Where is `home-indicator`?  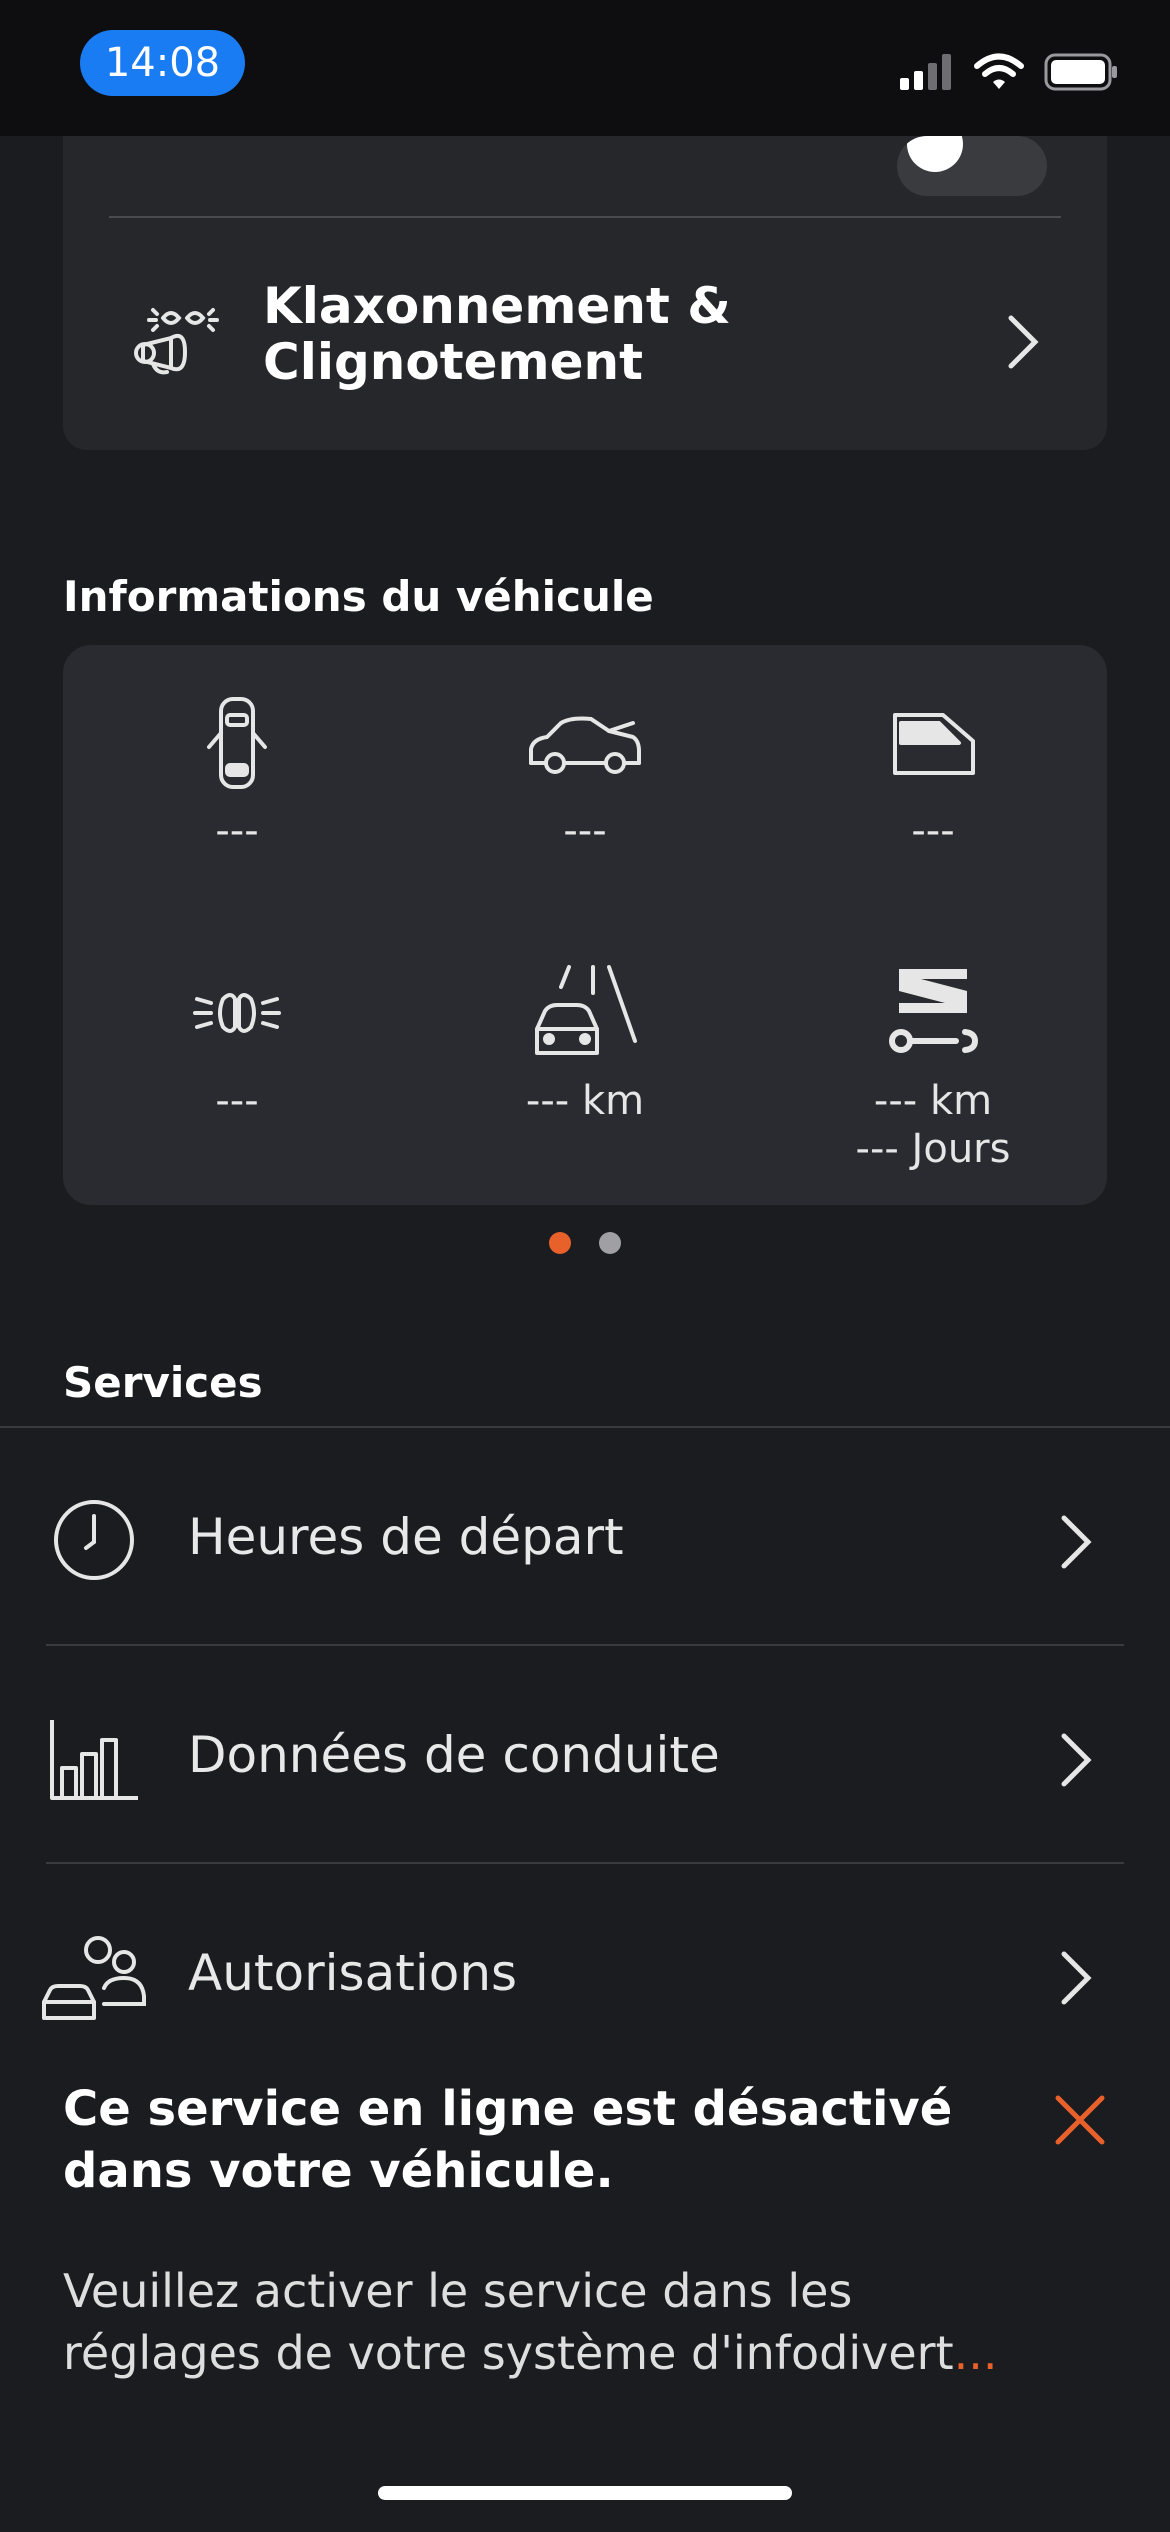
home-indicator is located at coordinates (585, 2493).